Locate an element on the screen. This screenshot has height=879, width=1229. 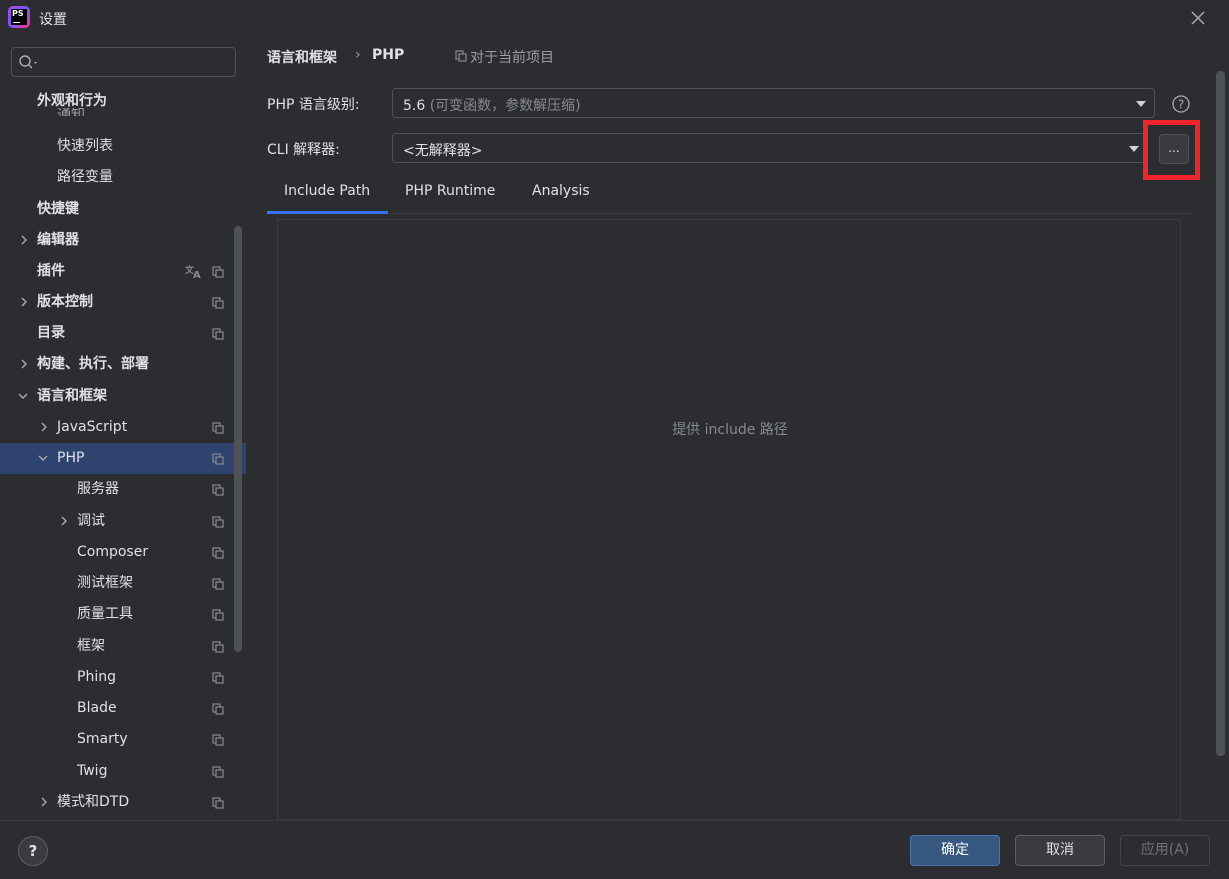
sidebar-item-label: 语言和框架 is located at coordinates (72, 396).